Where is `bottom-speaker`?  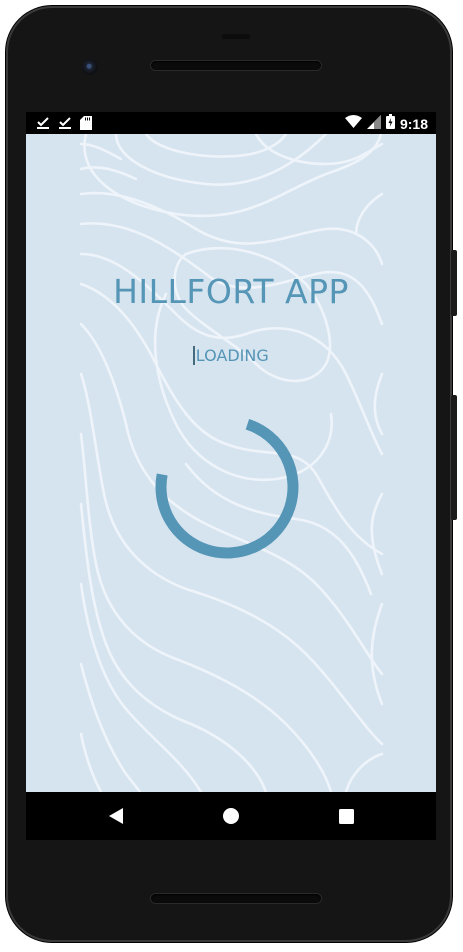
bottom-speaker is located at coordinates (236, 898).